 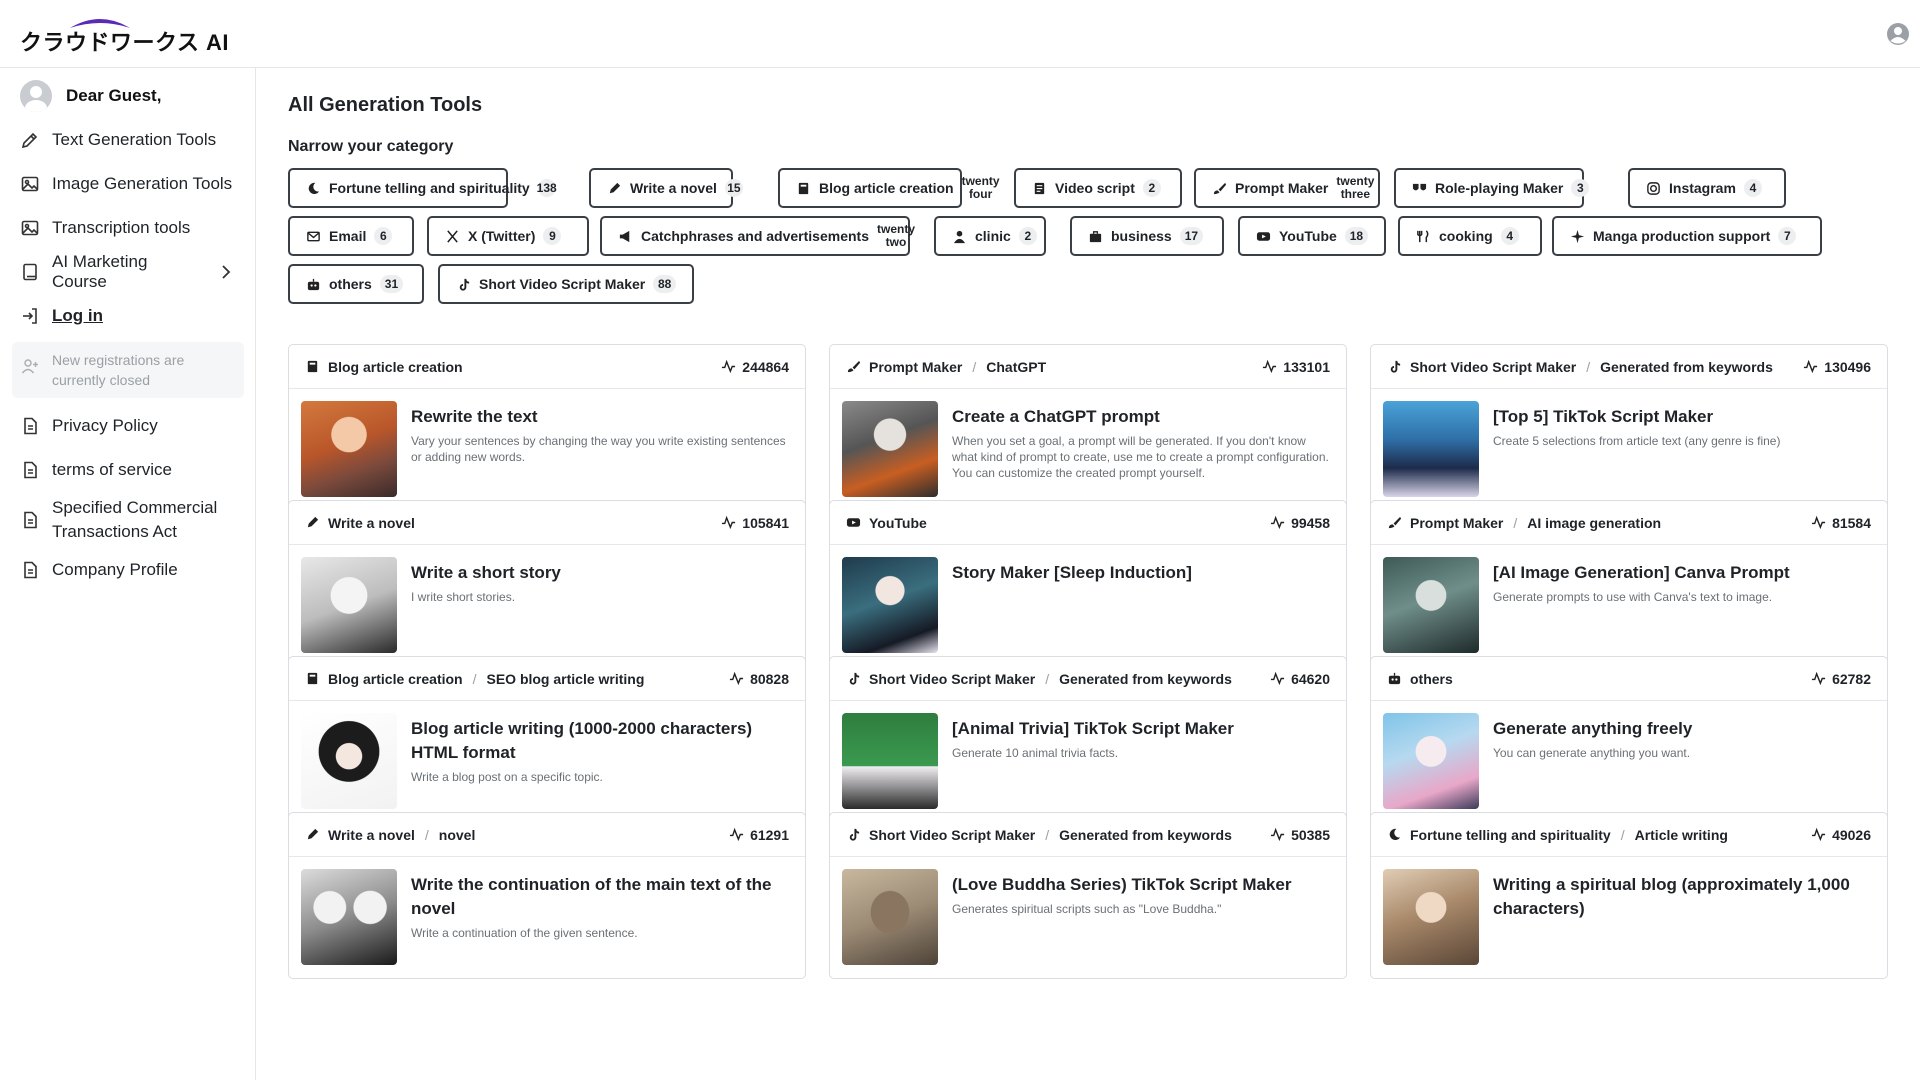 What do you see at coordinates (755, 236) in the screenshot?
I see `chip-label: Catchphrases and advertisements` at bounding box center [755, 236].